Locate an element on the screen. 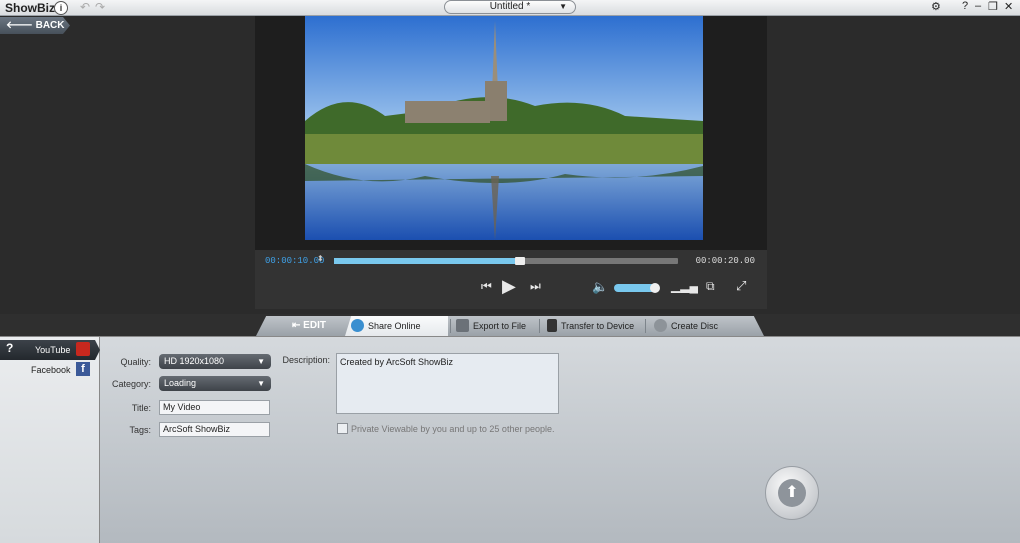 The image size is (1020, 543). tab-create-disc: Create Disc is located at coordinates (686, 326).